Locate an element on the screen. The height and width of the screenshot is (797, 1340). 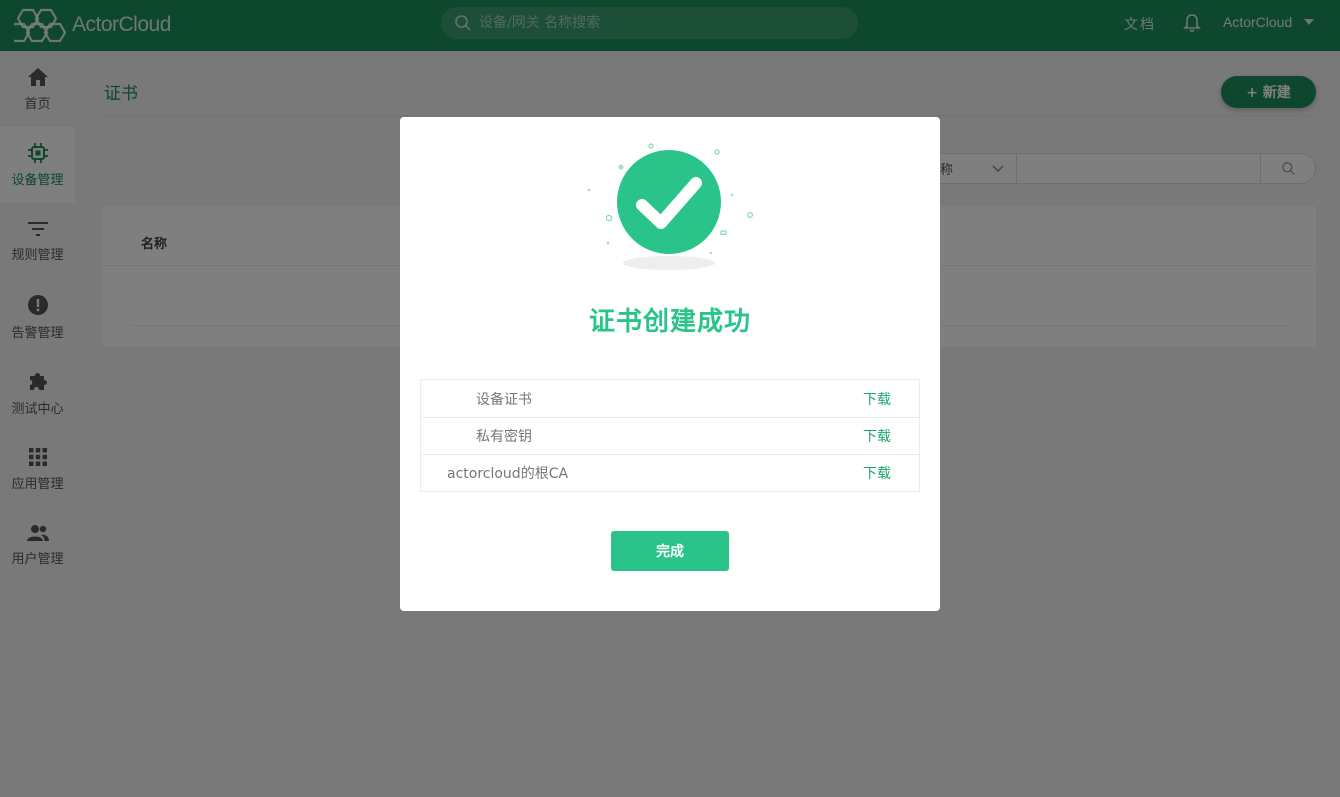
file-name: actorcloud的根CA is located at coordinates (508, 474).